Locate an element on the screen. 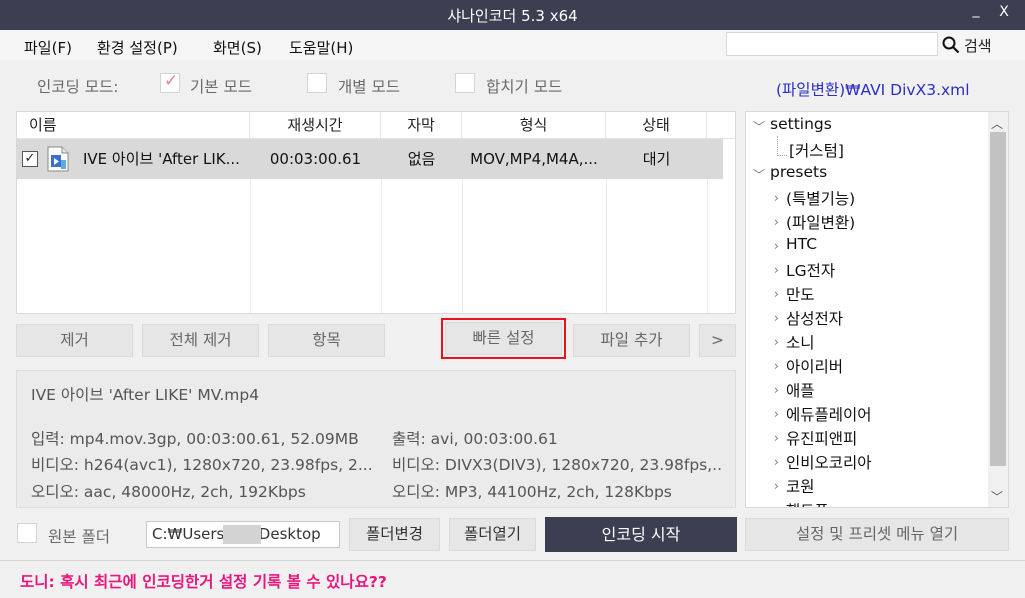  row-status: 대기 is located at coordinates (656, 159).